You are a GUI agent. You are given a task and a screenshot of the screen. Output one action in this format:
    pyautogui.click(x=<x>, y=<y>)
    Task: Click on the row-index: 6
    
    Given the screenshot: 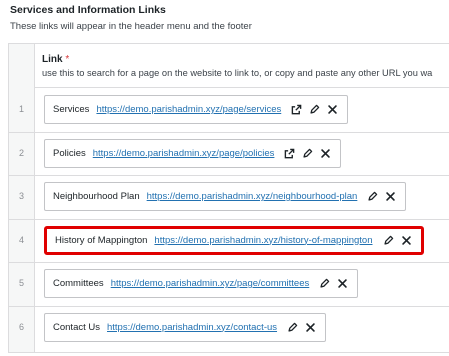 What is the action you would take?
    pyautogui.click(x=21, y=326)
    